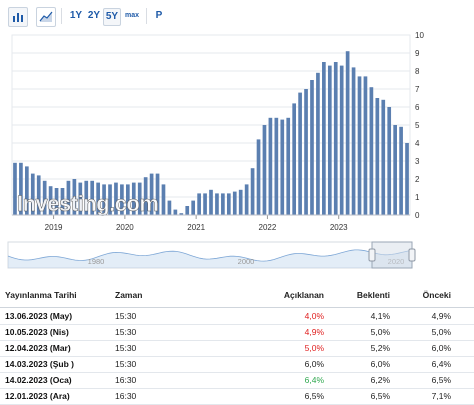  What do you see at coordinates (38, 380) in the screenshot?
I see `cell-release-date: 14.02.2023 (Oca)` at bounding box center [38, 380].